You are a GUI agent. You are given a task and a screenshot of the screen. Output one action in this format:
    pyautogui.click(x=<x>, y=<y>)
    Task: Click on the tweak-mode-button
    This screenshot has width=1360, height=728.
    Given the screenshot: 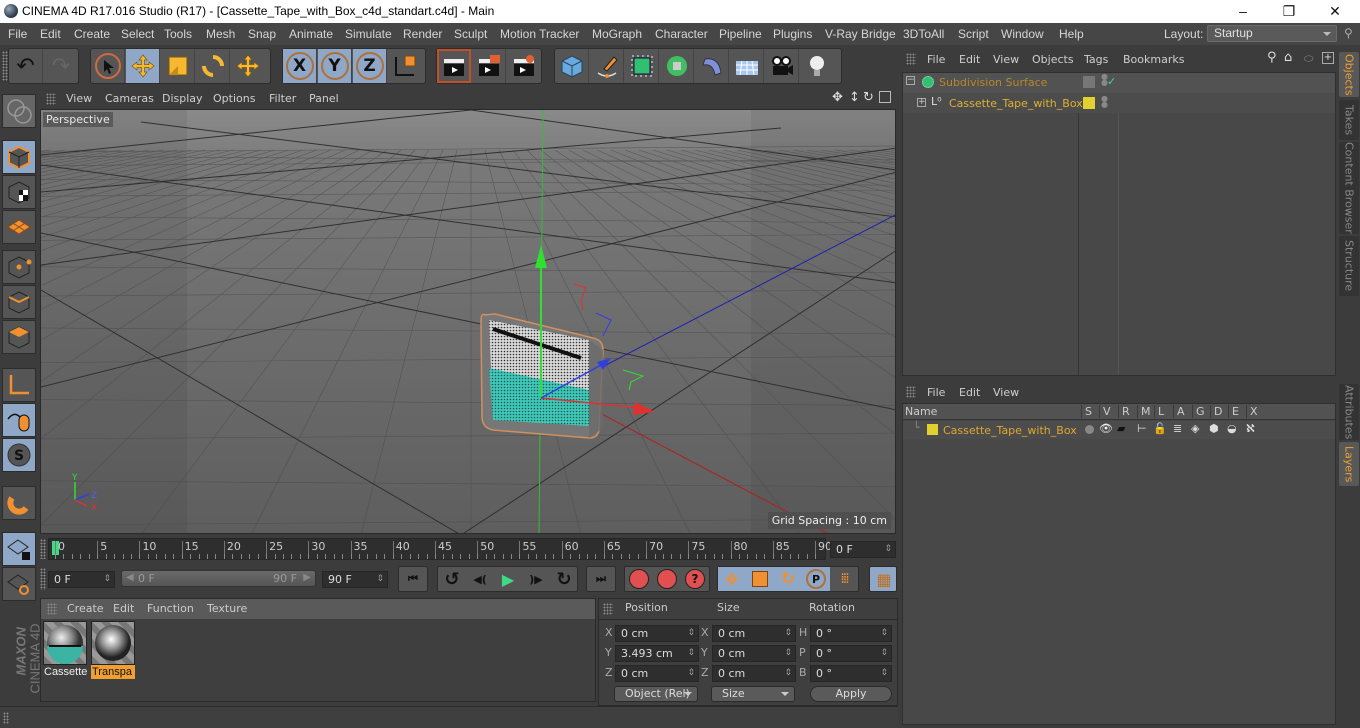 What is the action you would take?
    pyautogui.click(x=19, y=420)
    